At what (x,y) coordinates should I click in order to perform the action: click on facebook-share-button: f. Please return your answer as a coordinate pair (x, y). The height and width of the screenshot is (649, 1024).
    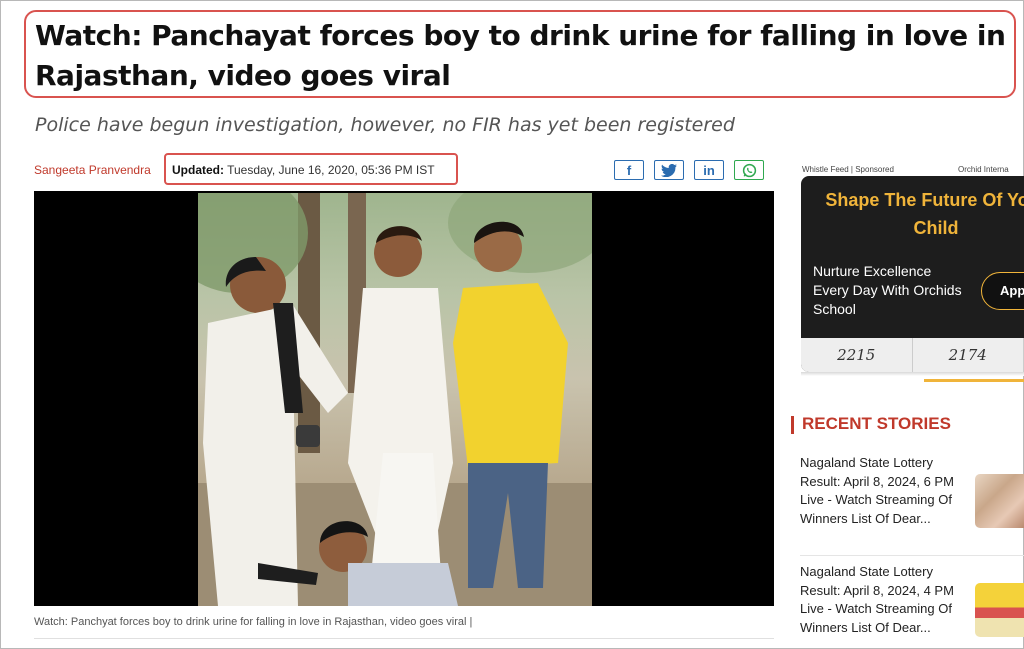
    Looking at the image, I should click on (629, 170).